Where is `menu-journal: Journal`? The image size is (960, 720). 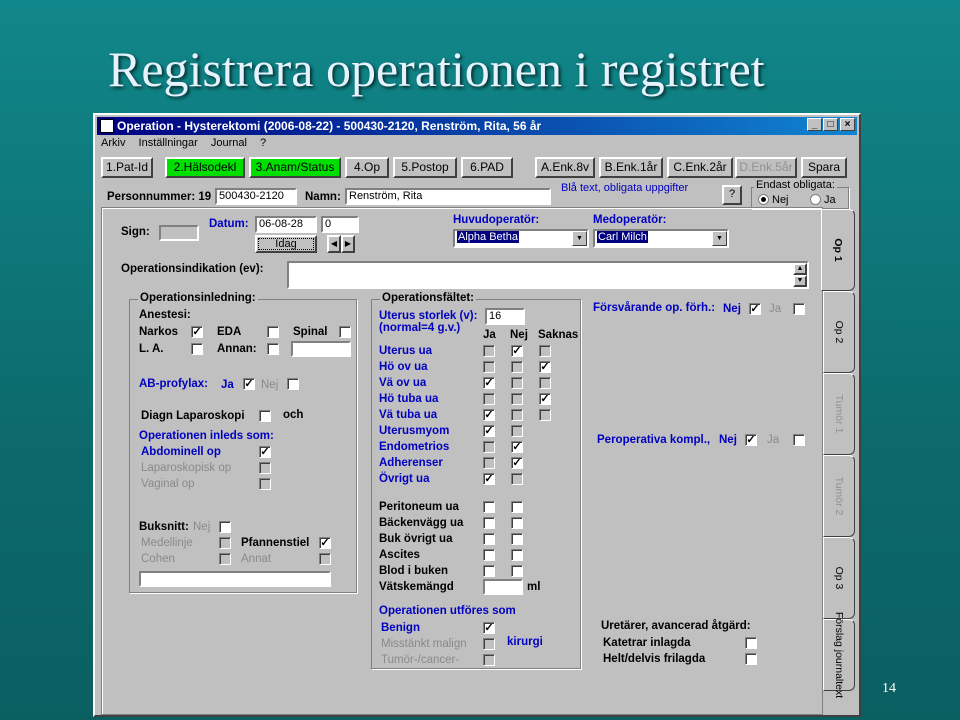 menu-journal: Journal is located at coordinates (229, 143).